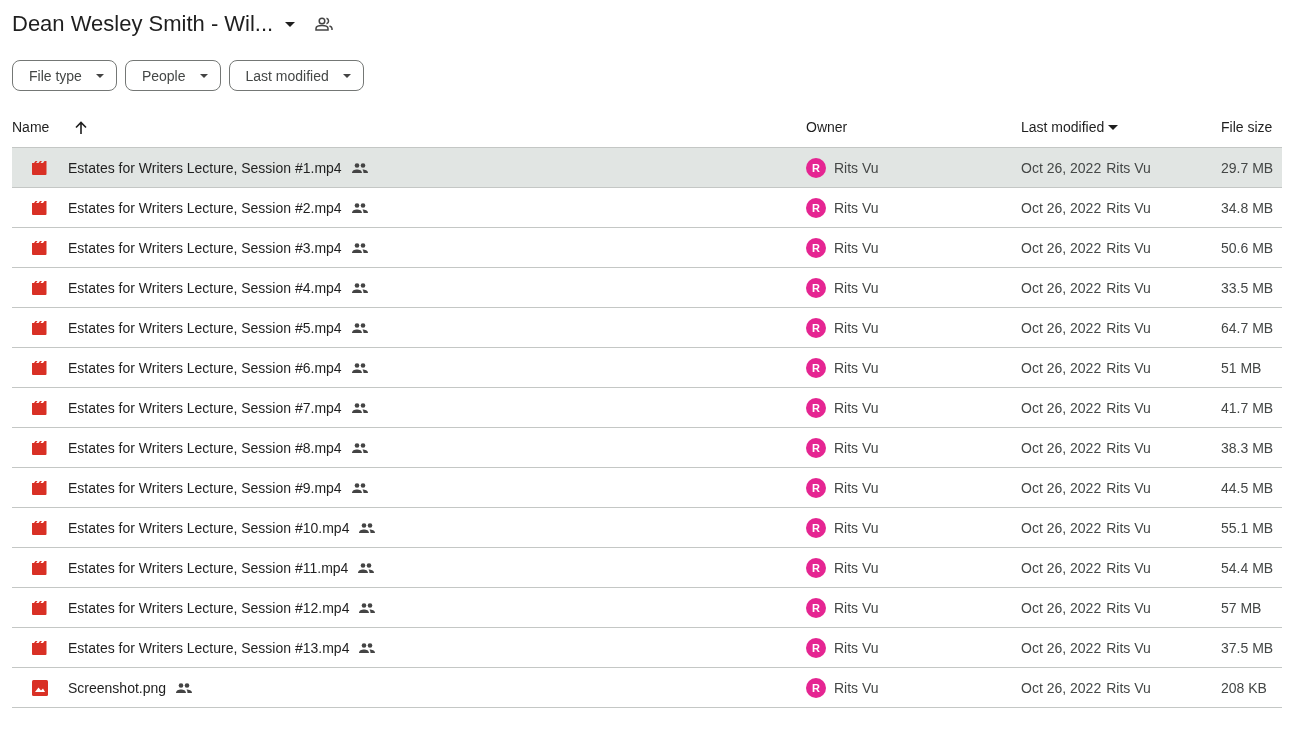 Image resolution: width=1294 pixels, height=729 pixels. I want to click on file-size: 29.7 MB, so click(1247, 167).